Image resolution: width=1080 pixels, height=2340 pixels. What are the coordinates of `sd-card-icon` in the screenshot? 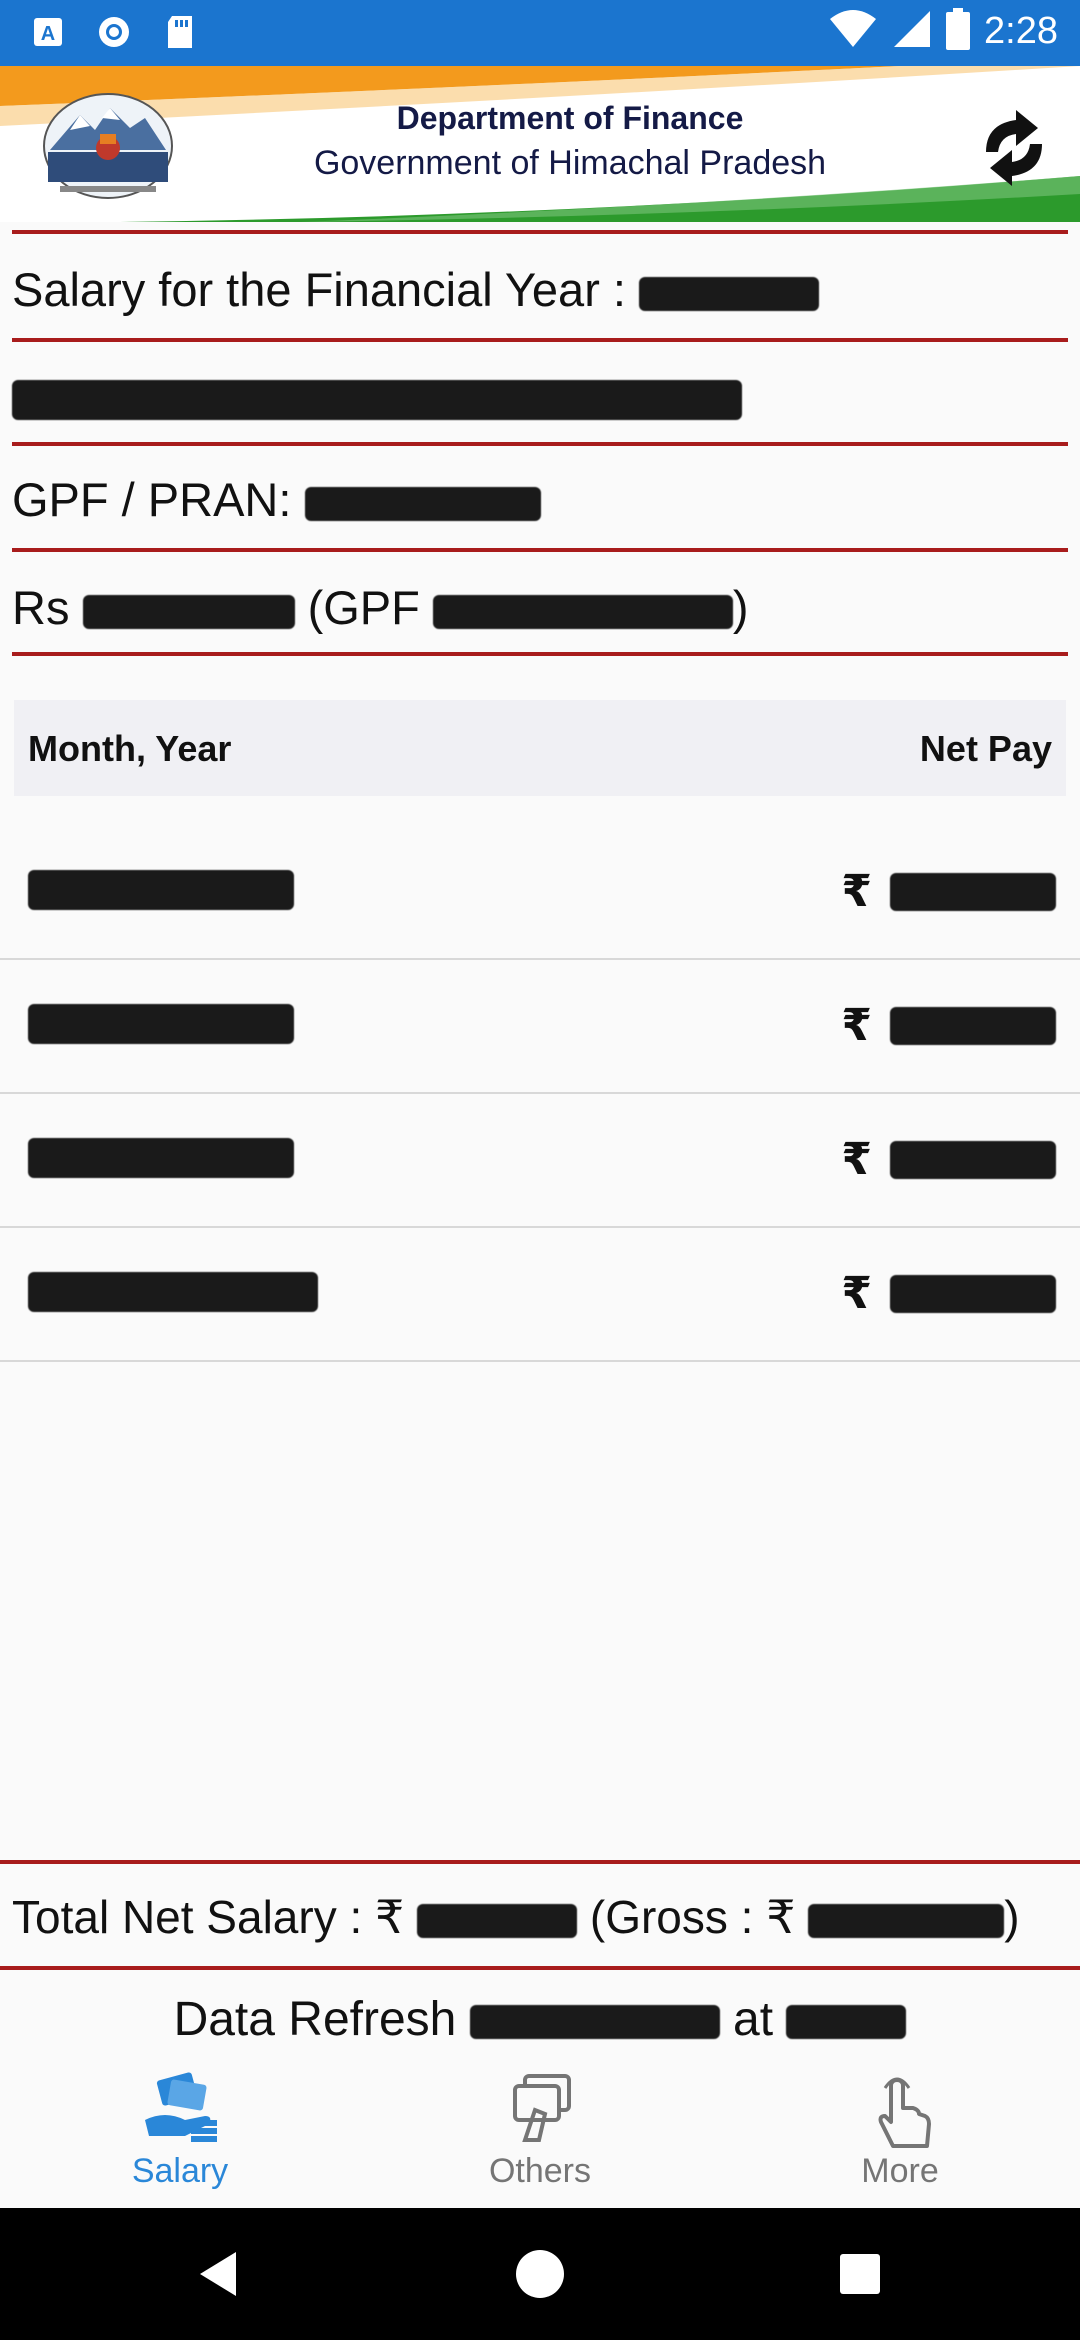 It's located at (180, 32).